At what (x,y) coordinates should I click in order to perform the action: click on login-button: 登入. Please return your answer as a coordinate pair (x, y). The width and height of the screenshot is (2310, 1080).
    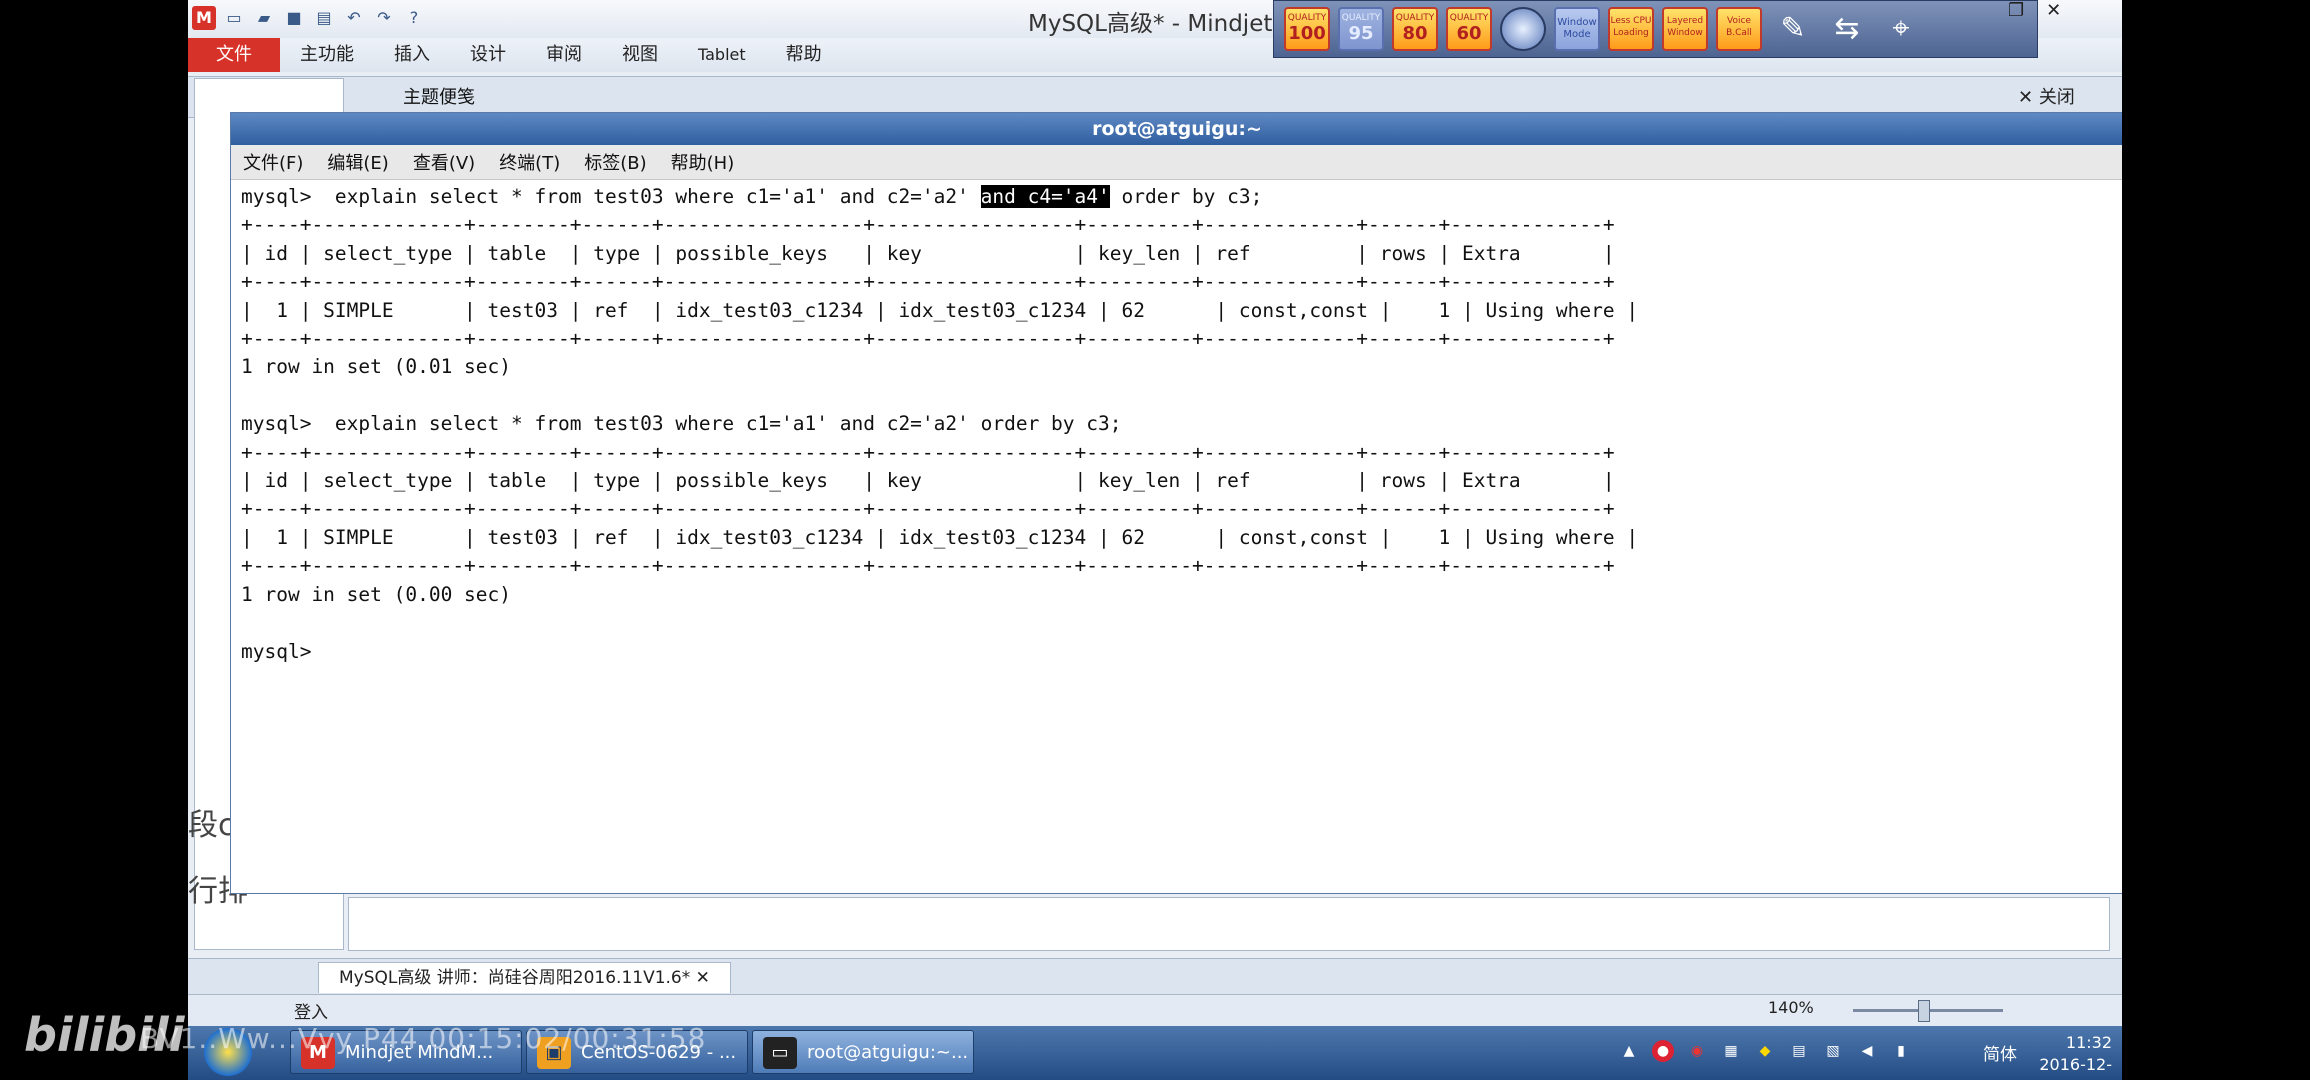
    Looking at the image, I should click on (311, 1010).